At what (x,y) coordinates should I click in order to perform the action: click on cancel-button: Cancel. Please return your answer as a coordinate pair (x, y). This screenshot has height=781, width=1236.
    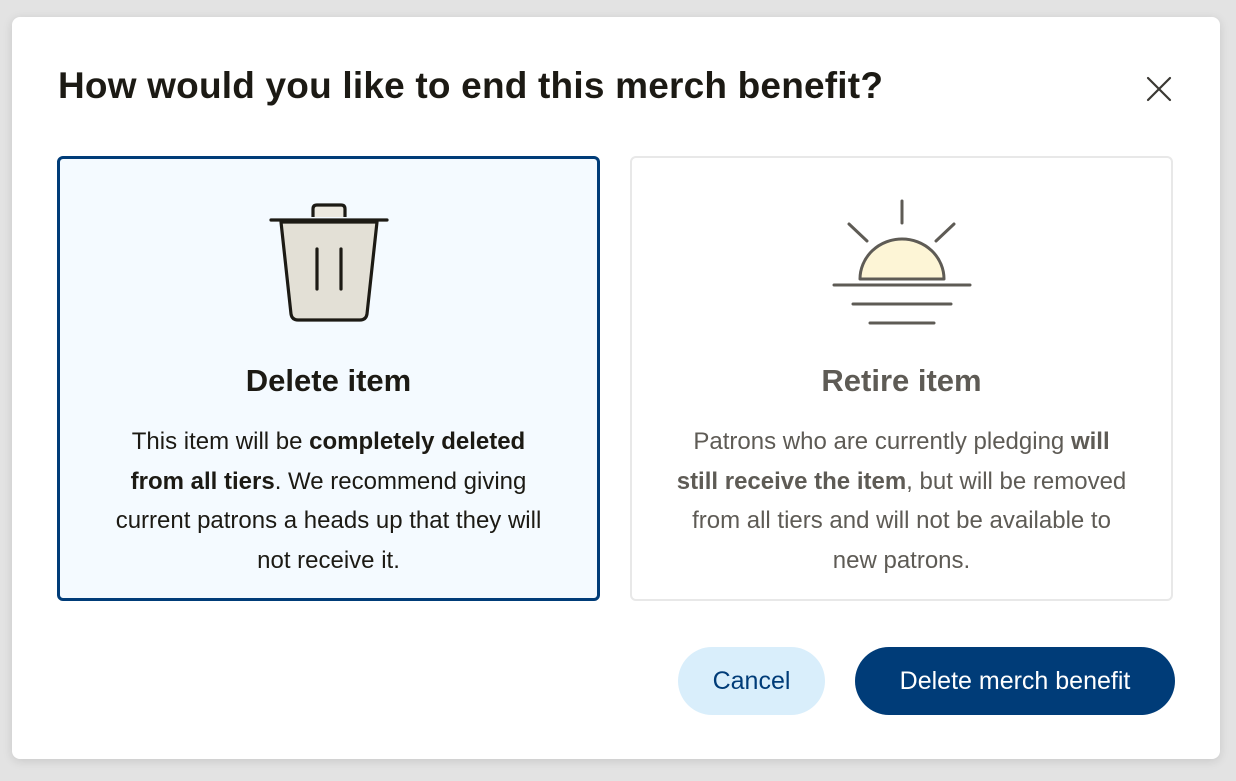
    Looking at the image, I should click on (751, 681).